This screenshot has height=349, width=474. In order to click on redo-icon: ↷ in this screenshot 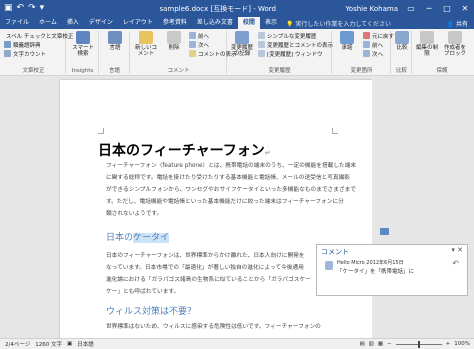, I will do `click(32, 8)`.